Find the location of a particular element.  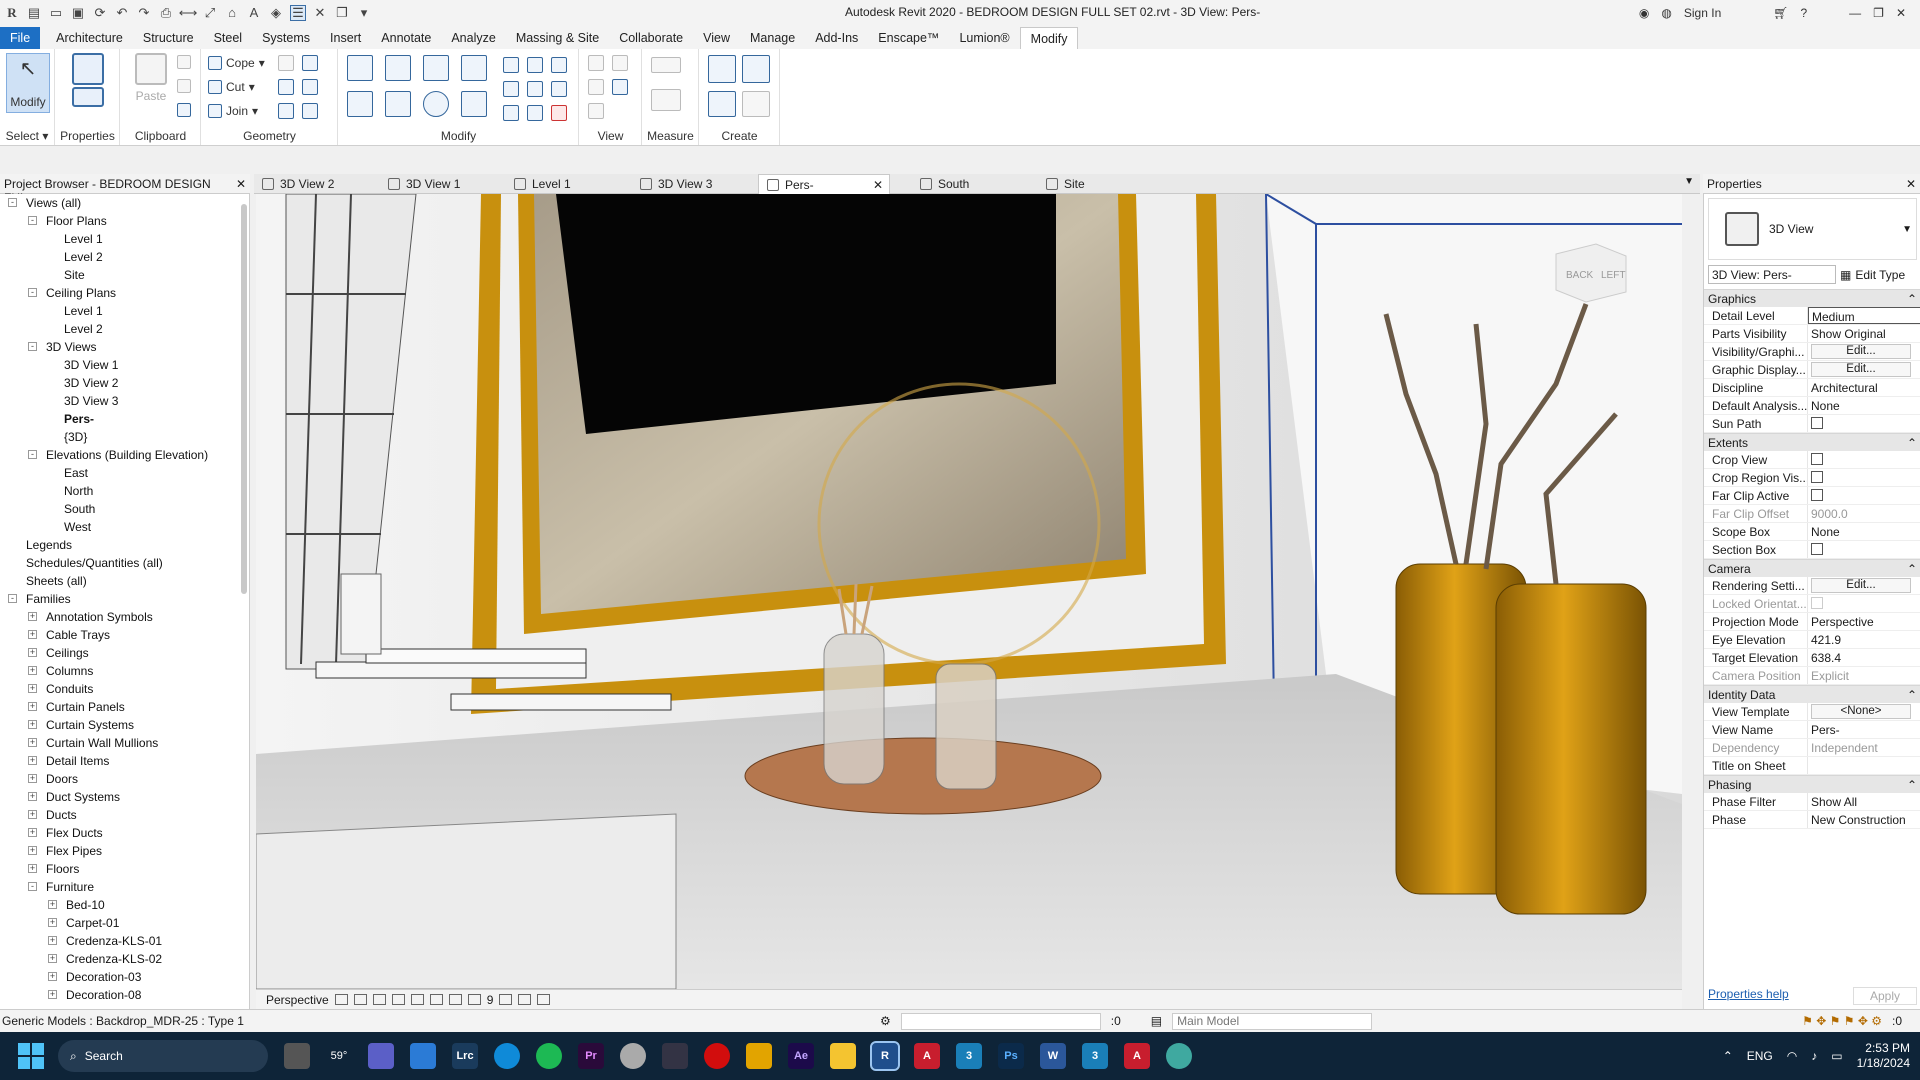

ribbon-tab-insert: Insert is located at coordinates (345, 38).